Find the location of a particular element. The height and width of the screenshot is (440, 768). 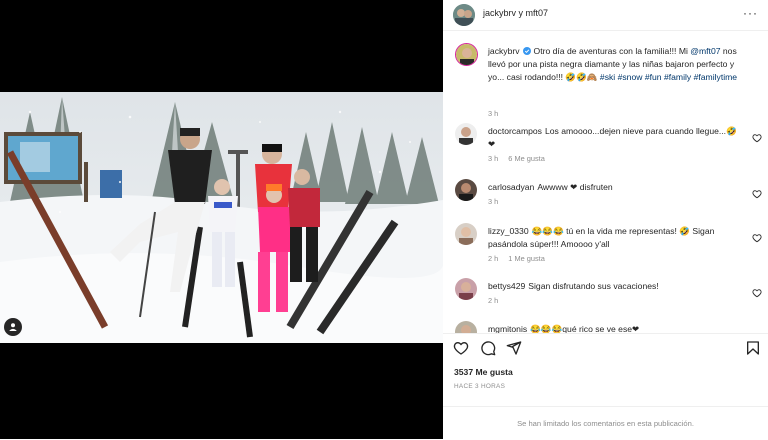

comment-username: lizzy_0330 is located at coordinates (508, 231).